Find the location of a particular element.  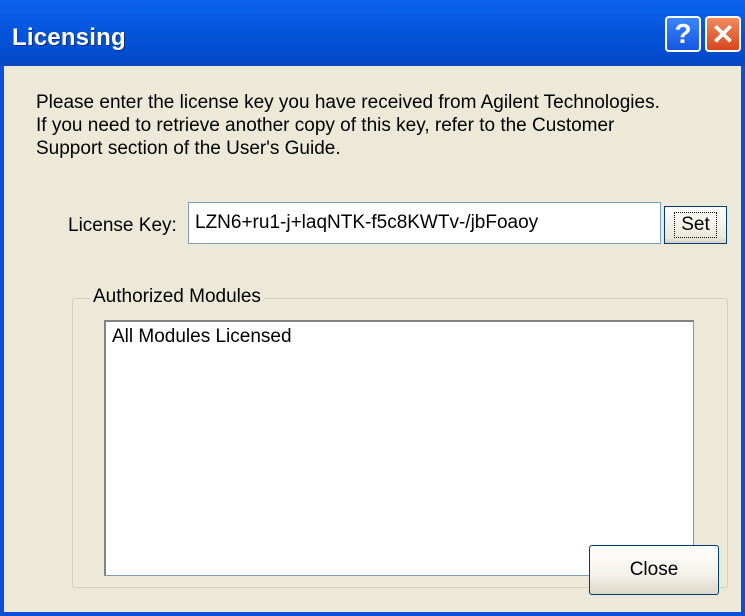

instructions-line: Support section of the User's Guide. is located at coordinates (188, 148).